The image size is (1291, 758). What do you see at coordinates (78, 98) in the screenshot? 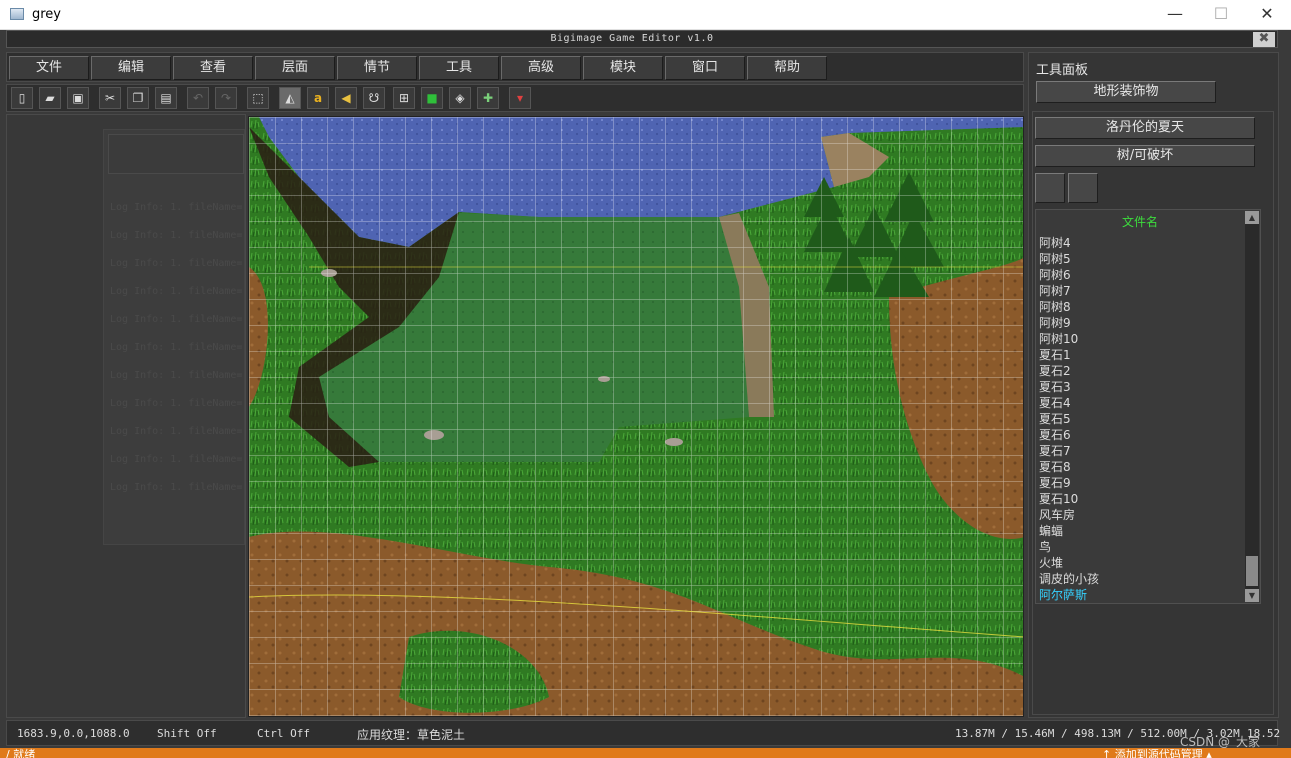
I see `save-icon: ▣` at bounding box center [78, 98].